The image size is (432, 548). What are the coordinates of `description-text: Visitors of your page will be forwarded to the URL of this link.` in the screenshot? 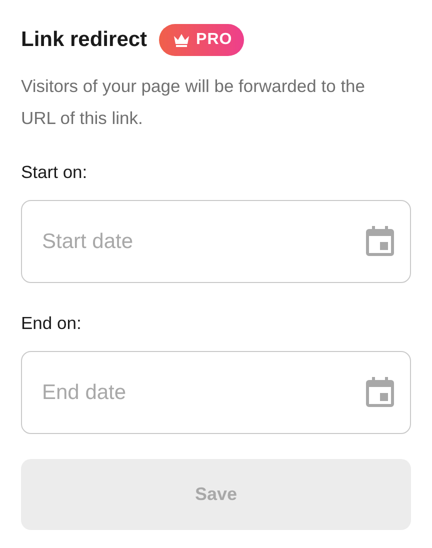 It's located at (193, 102).